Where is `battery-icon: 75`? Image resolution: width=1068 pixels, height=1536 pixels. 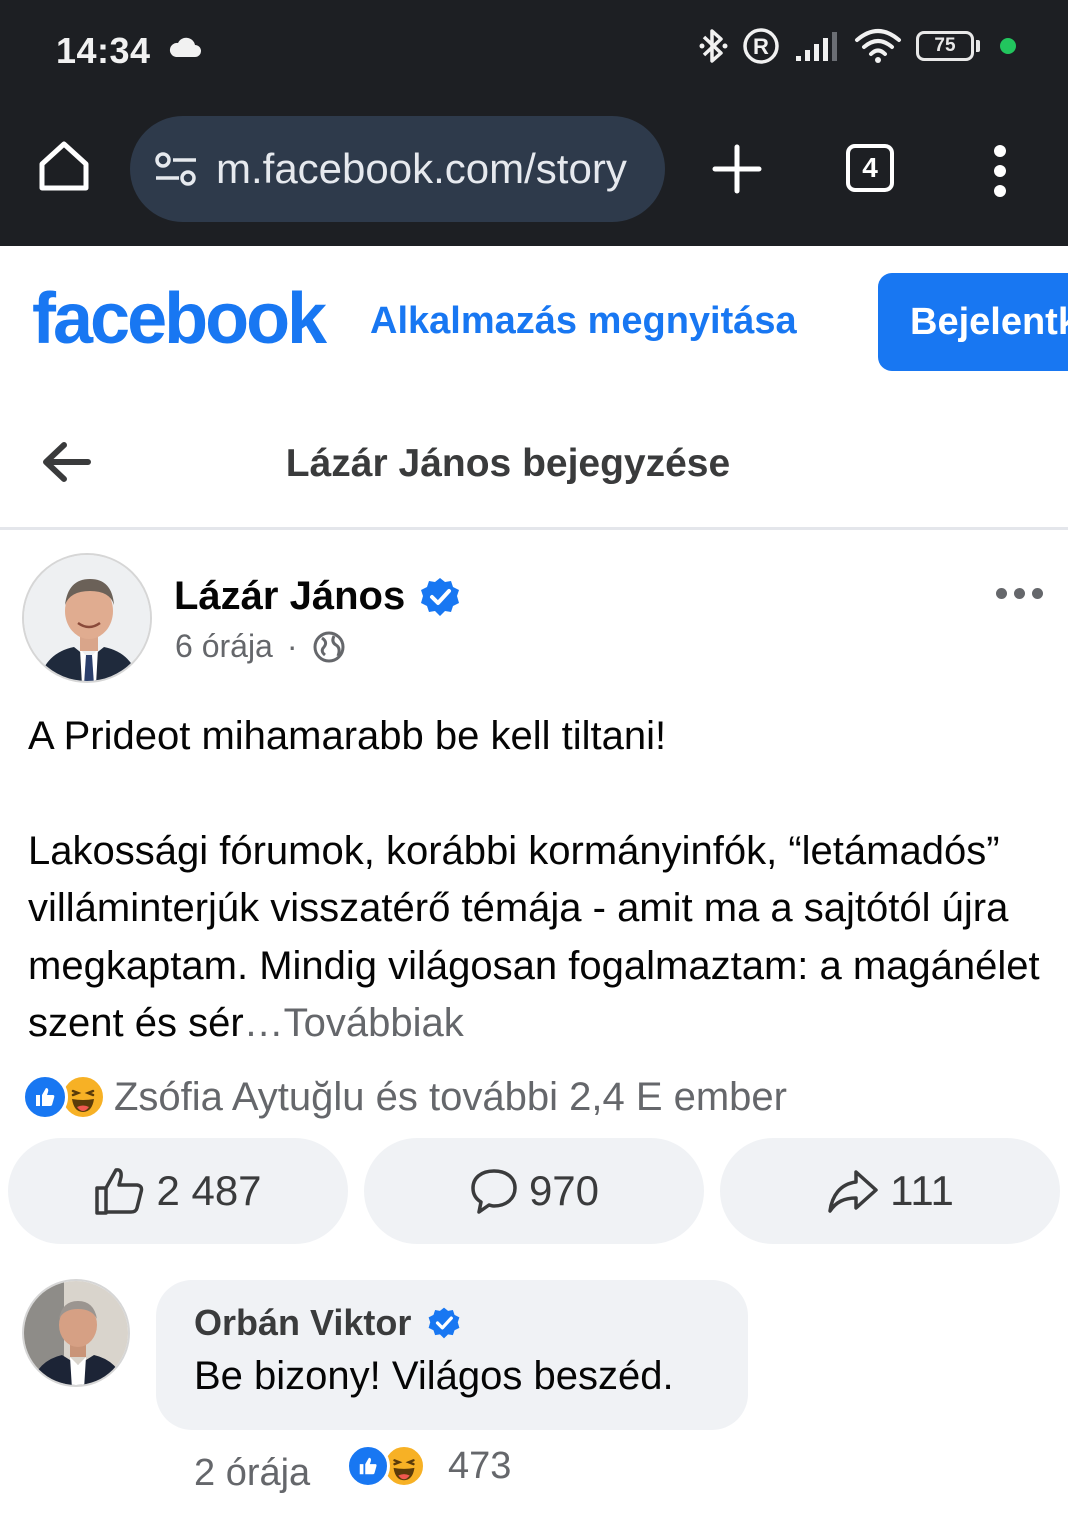
battery-icon: 75 is located at coordinates (948, 46).